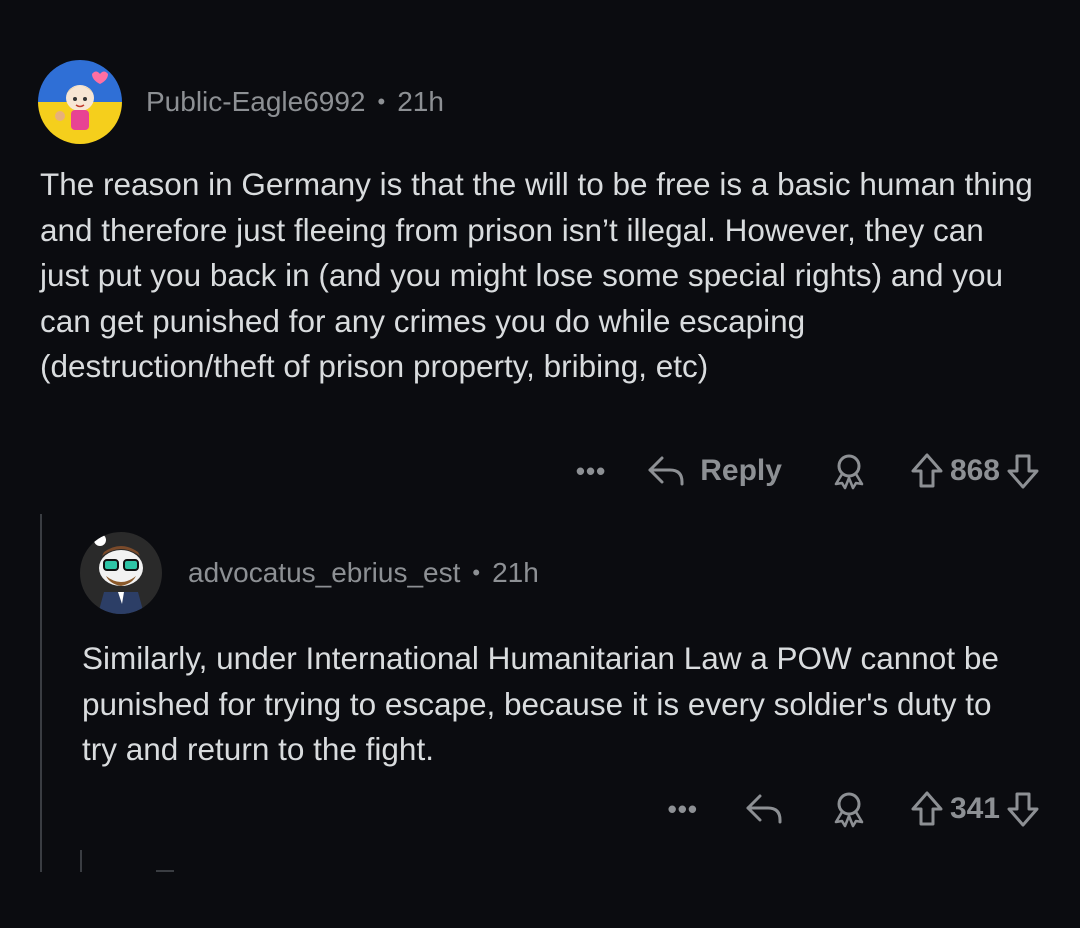 This screenshot has width=1080, height=928. I want to click on comment-1-header: Public-Eagle6992 • 21h, so click(241, 102).